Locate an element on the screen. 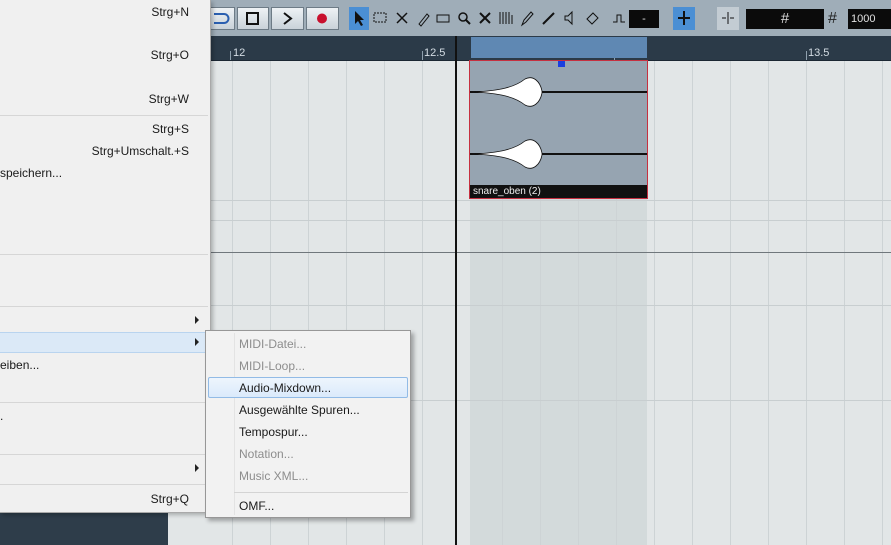 This screenshot has height=545, width=891. menu-shortcut-open: Strg+O is located at coordinates (170, 55).